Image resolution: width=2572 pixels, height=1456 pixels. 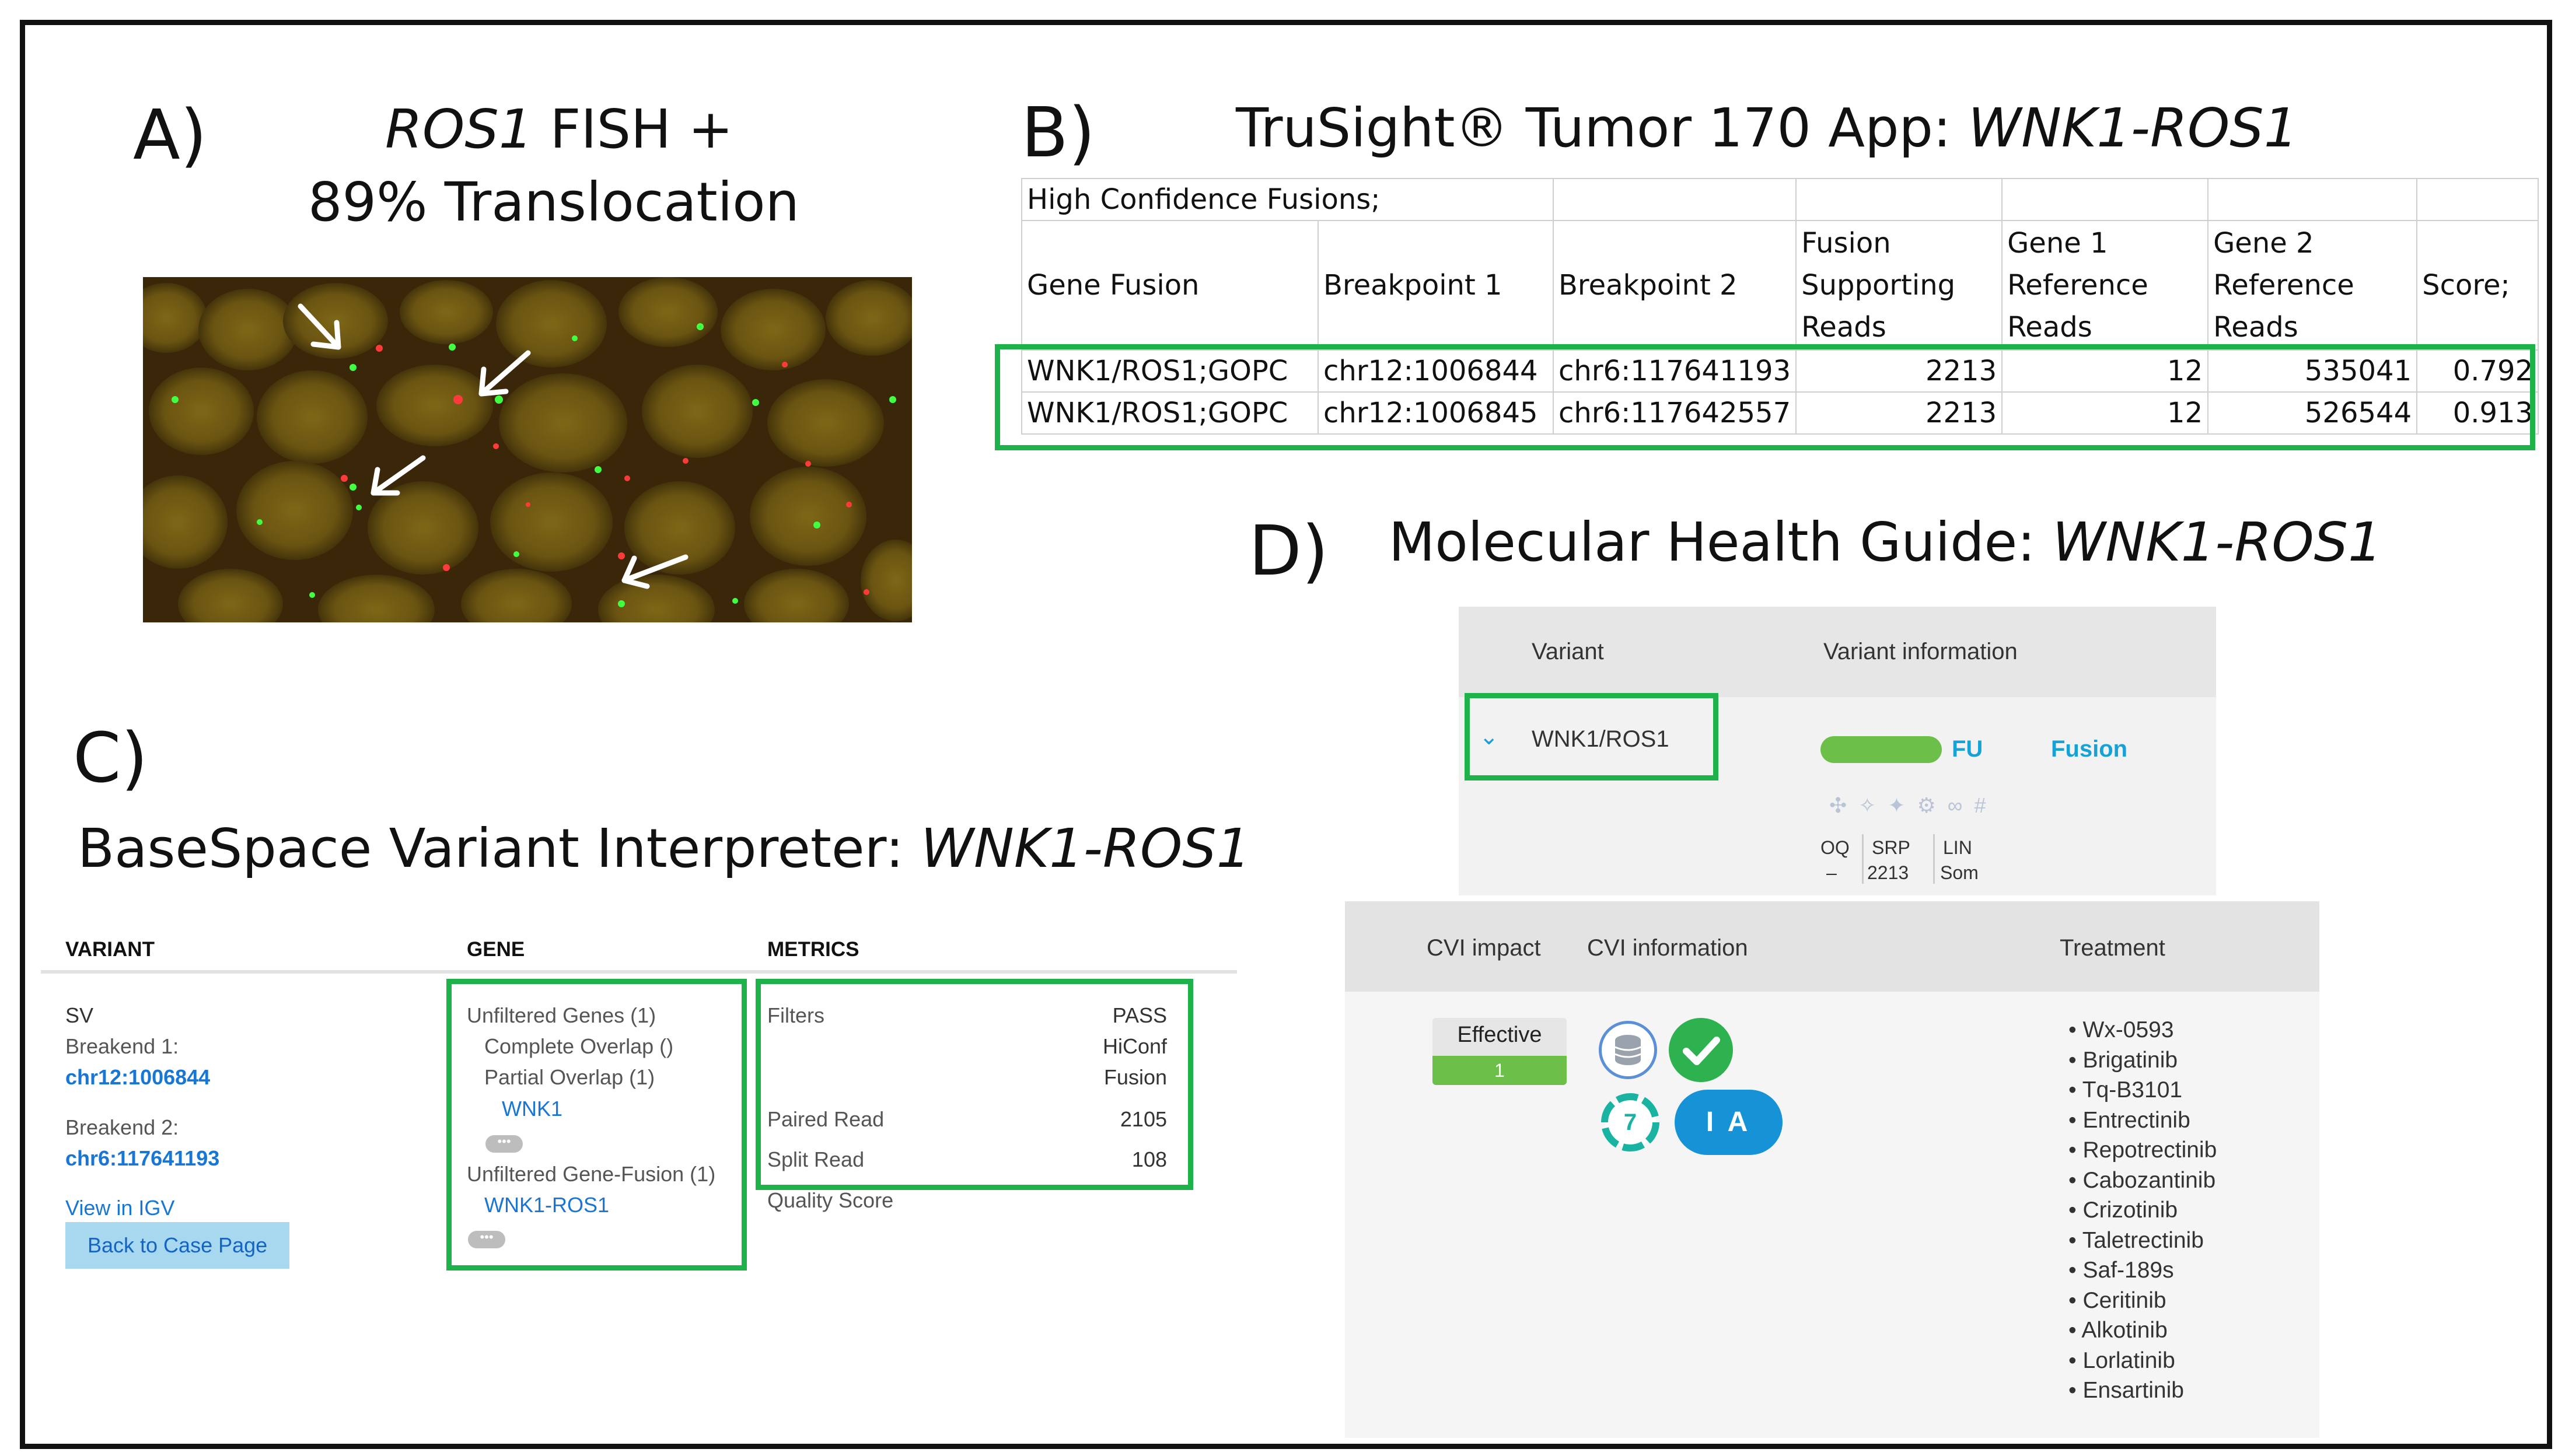 What do you see at coordinates (2142, 1181) in the screenshot?
I see `list-item: Cabozantinib` at bounding box center [2142, 1181].